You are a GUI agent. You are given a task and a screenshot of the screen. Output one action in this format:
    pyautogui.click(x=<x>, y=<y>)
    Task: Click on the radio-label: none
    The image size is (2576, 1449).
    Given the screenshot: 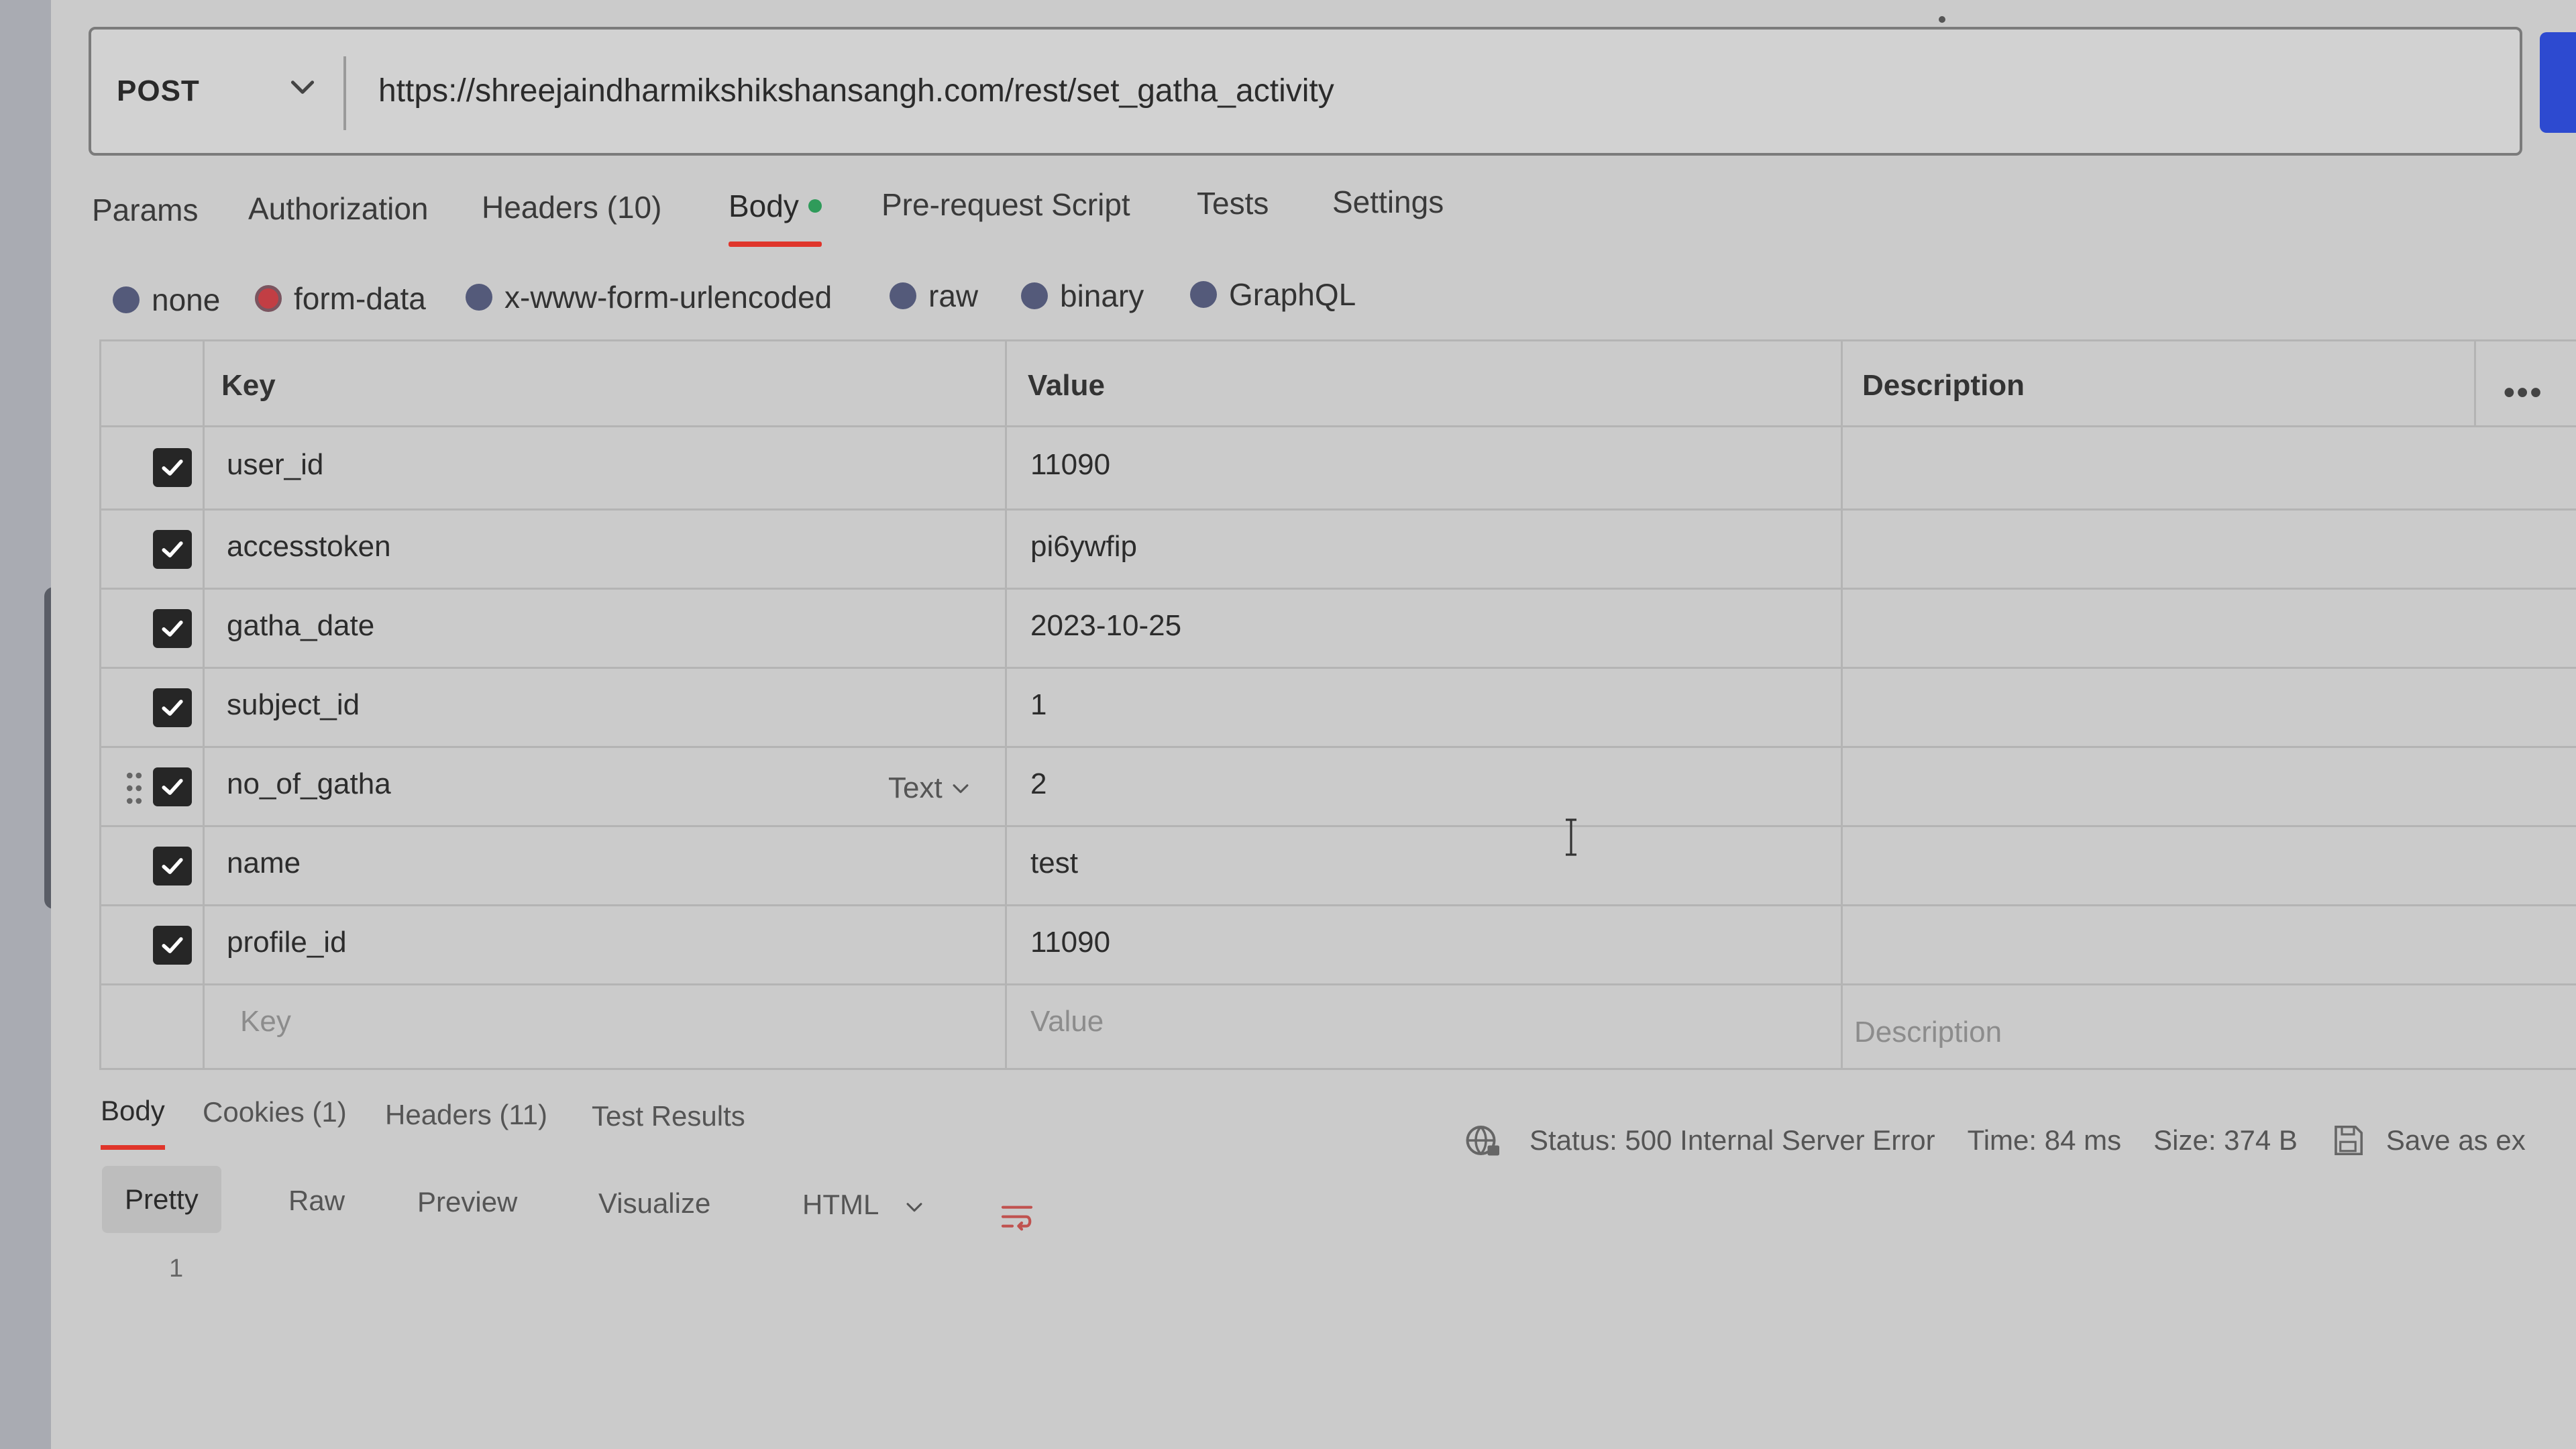 What is the action you would take?
    pyautogui.click(x=186, y=299)
    